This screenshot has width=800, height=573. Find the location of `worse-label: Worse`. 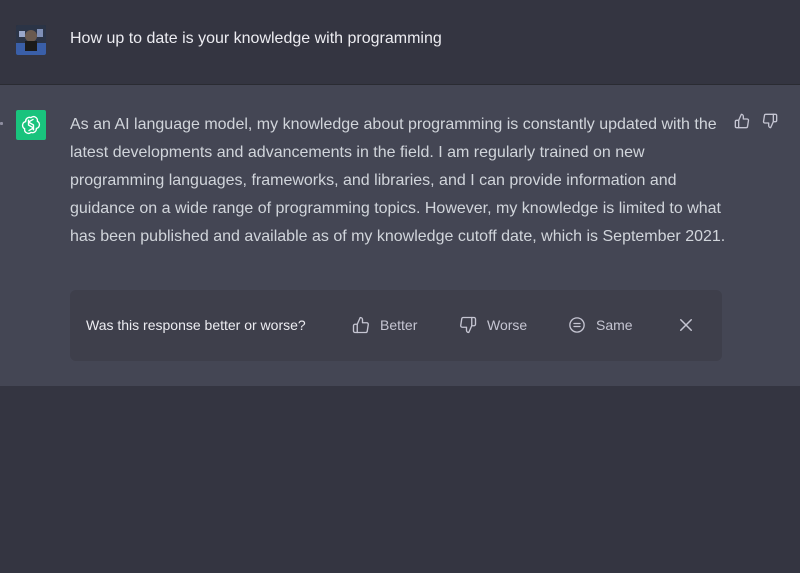

worse-label: Worse is located at coordinates (507, 325).